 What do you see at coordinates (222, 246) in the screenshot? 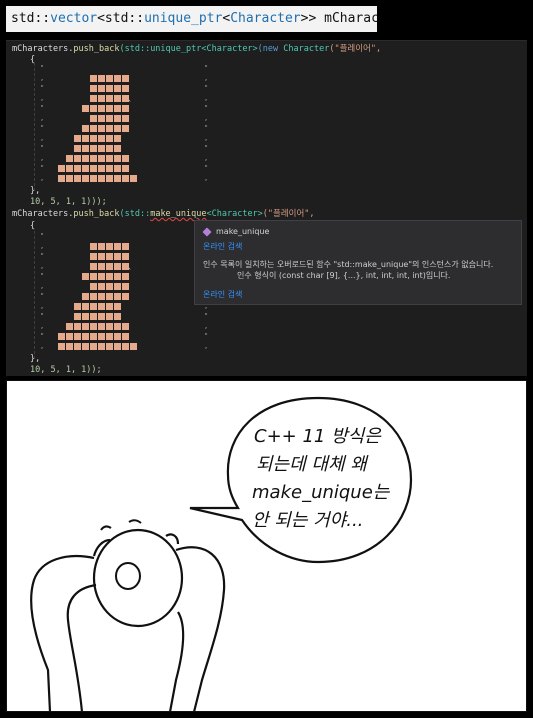
I see `search-online-link-top: 온라인 검색` at bounding box center [222, 246].